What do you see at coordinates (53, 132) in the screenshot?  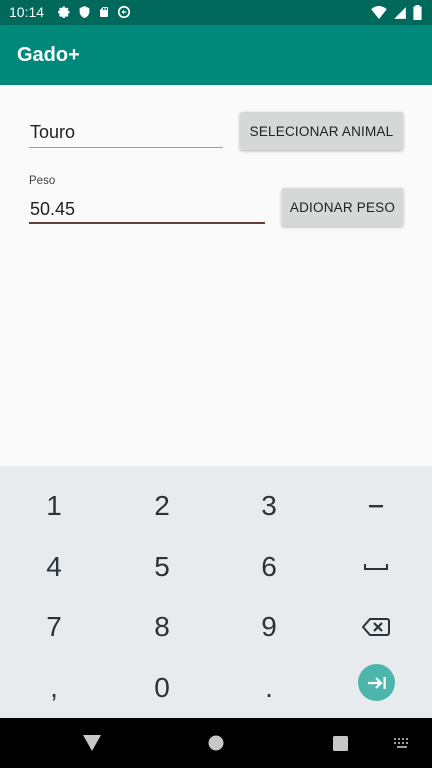 I see `animal-field-value: Touro` at bounding box center [53, 132].